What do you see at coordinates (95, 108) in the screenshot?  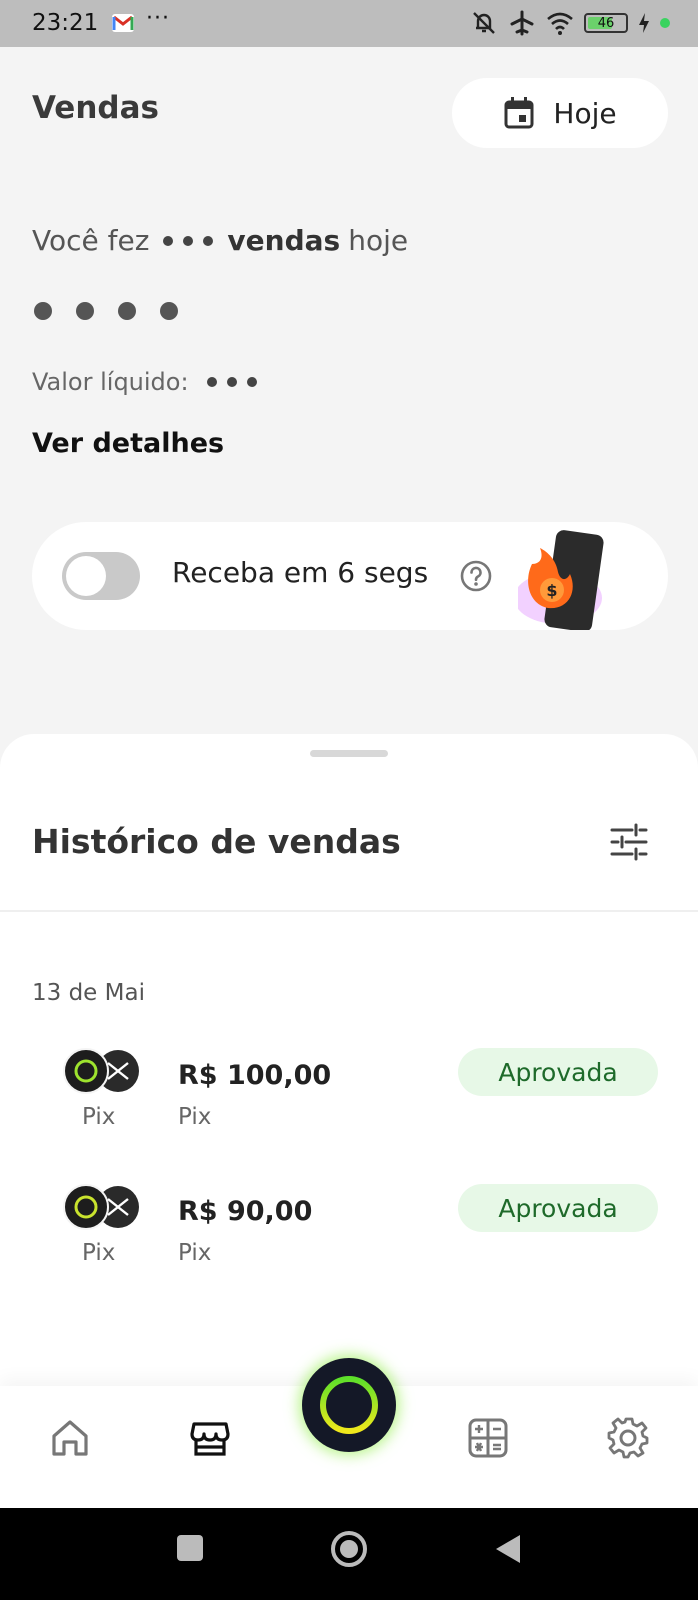 I see `page-title: Vendas` at bounding box center [95, 108].